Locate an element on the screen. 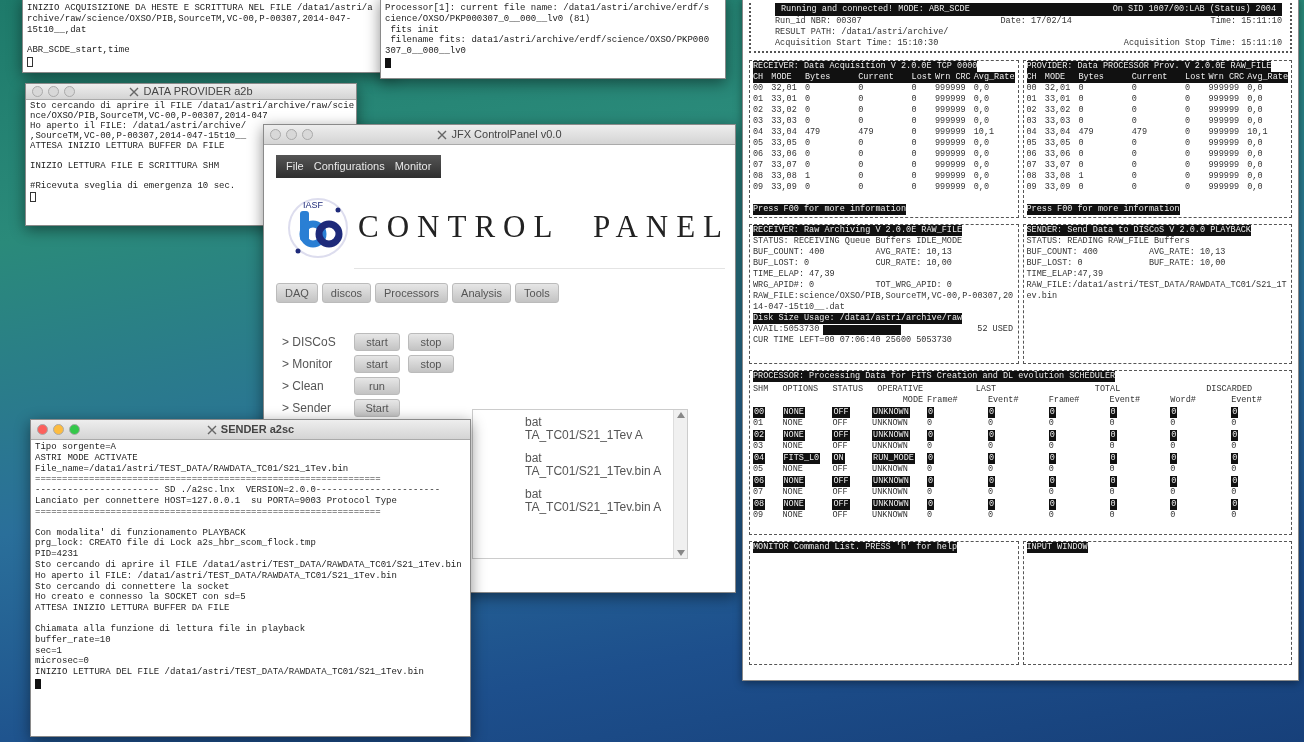 The image size is (1304, 742). terminal-line: Processor[1]: current file name: /data1/astri/archive/erdf/s is located at coordinates (547, 8).